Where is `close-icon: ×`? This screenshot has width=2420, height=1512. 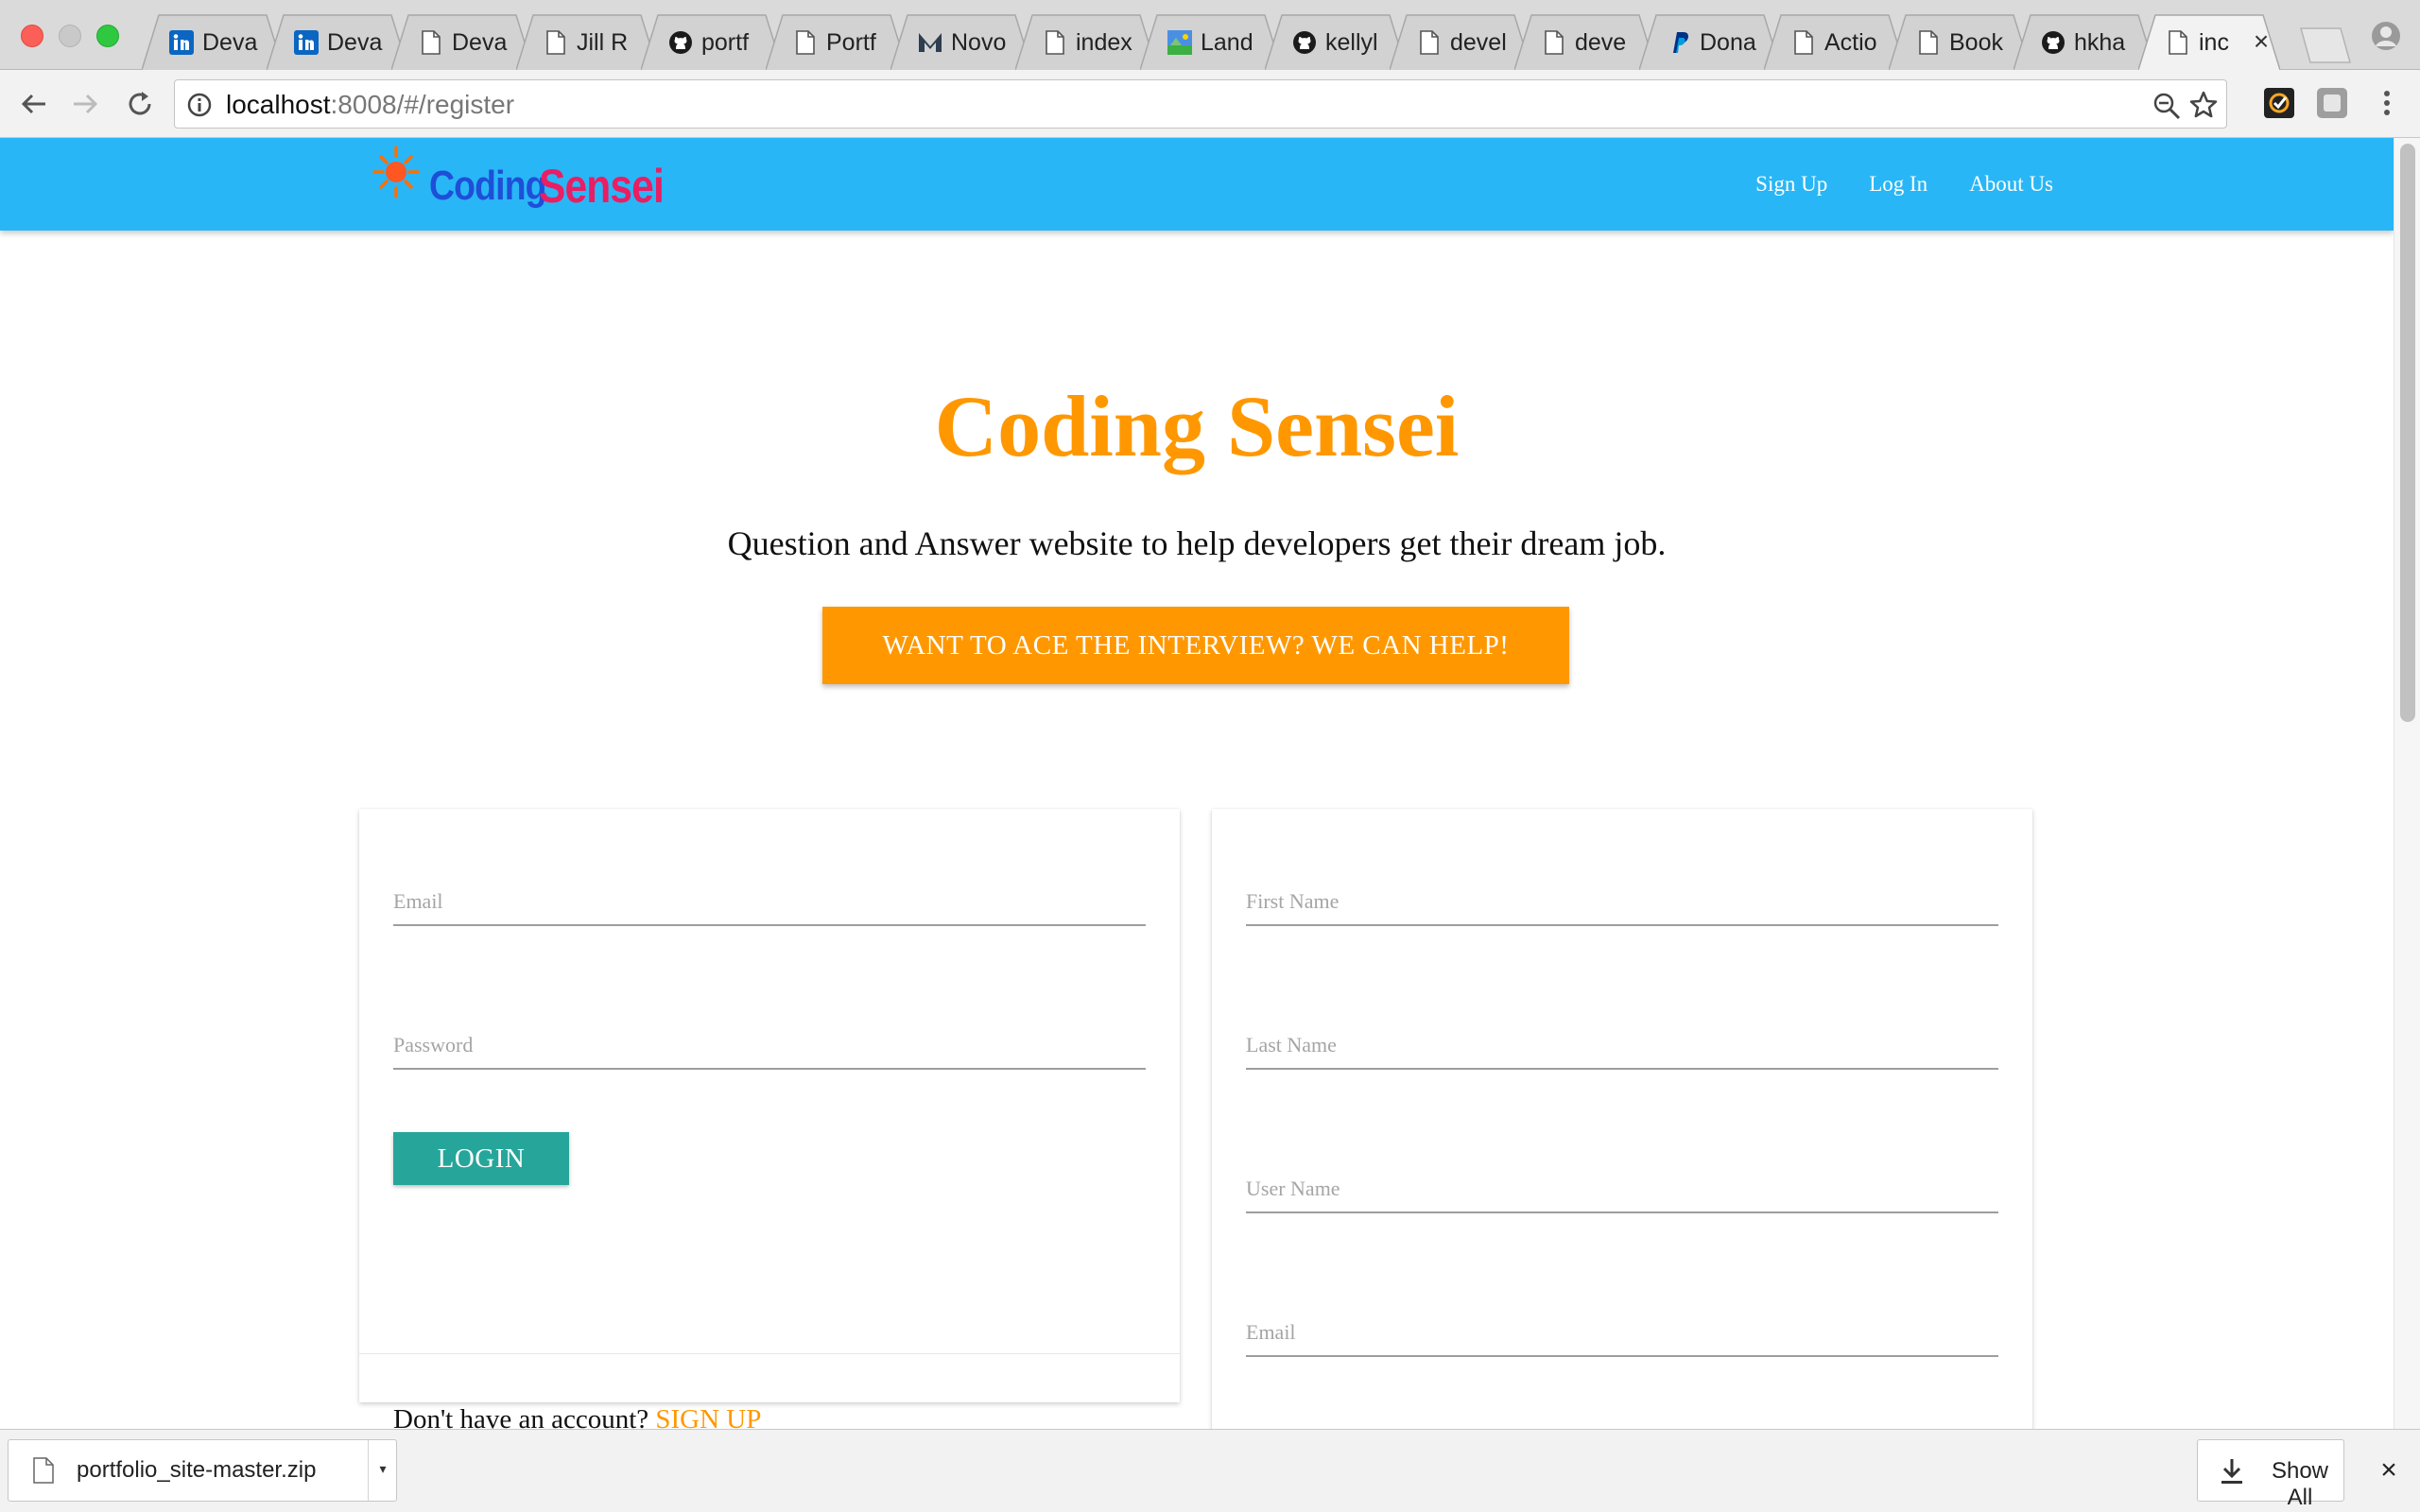
close-icon: × is located at coordinates (2389, 1470).